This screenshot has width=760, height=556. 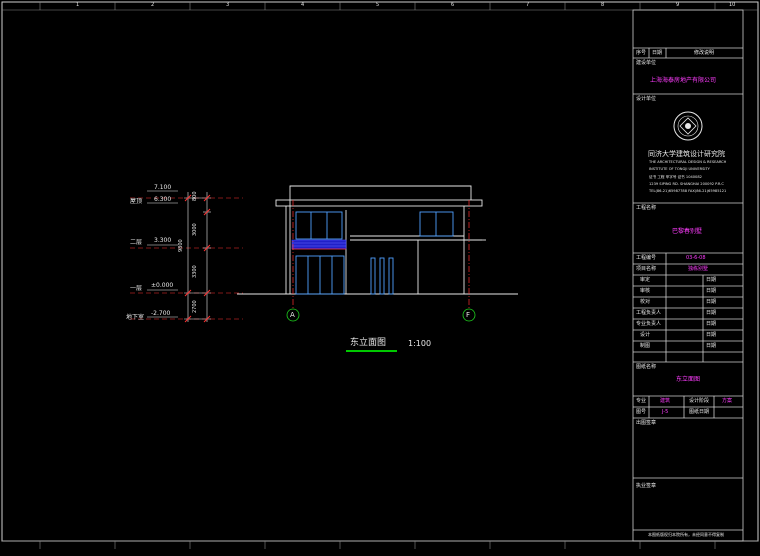 I want to click on level-value-2f: 3.300, so click(x=163, y=240).